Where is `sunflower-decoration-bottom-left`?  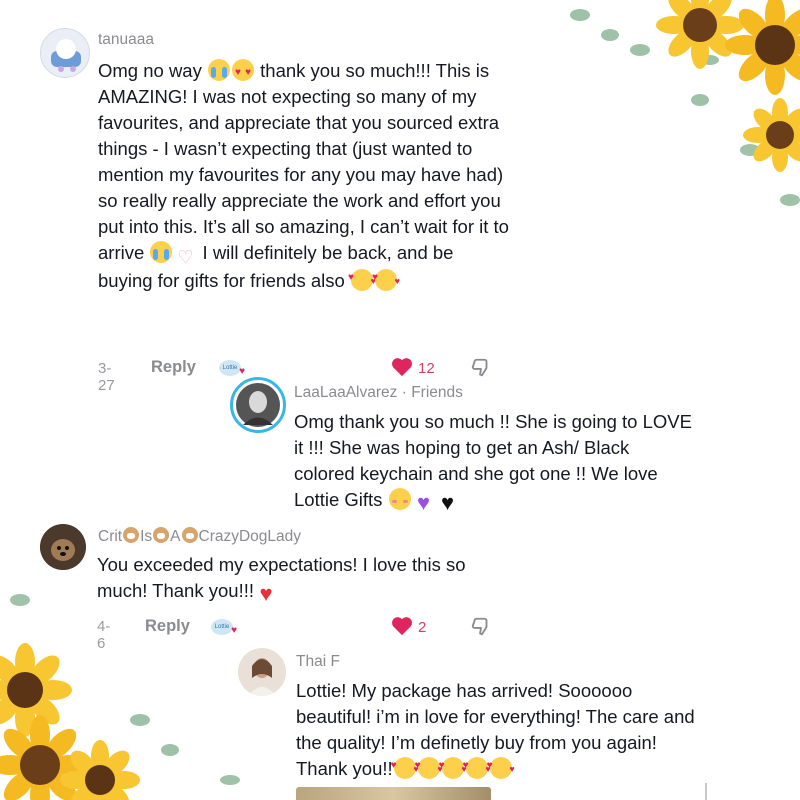 sunflower-decoration-bottom-left is located at coordinates (120, 697).